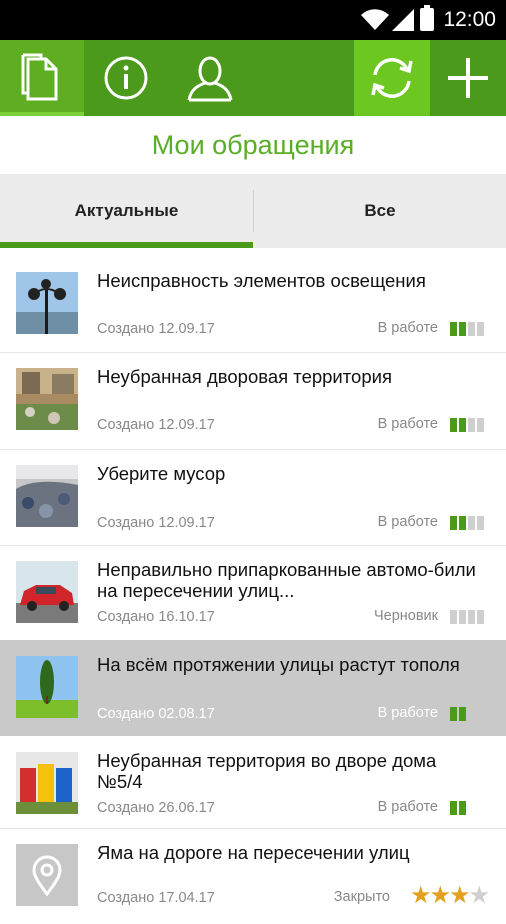  Describe the element at coordinates (375, 19) in the screenshot. I see `wifi-icon` at that location.